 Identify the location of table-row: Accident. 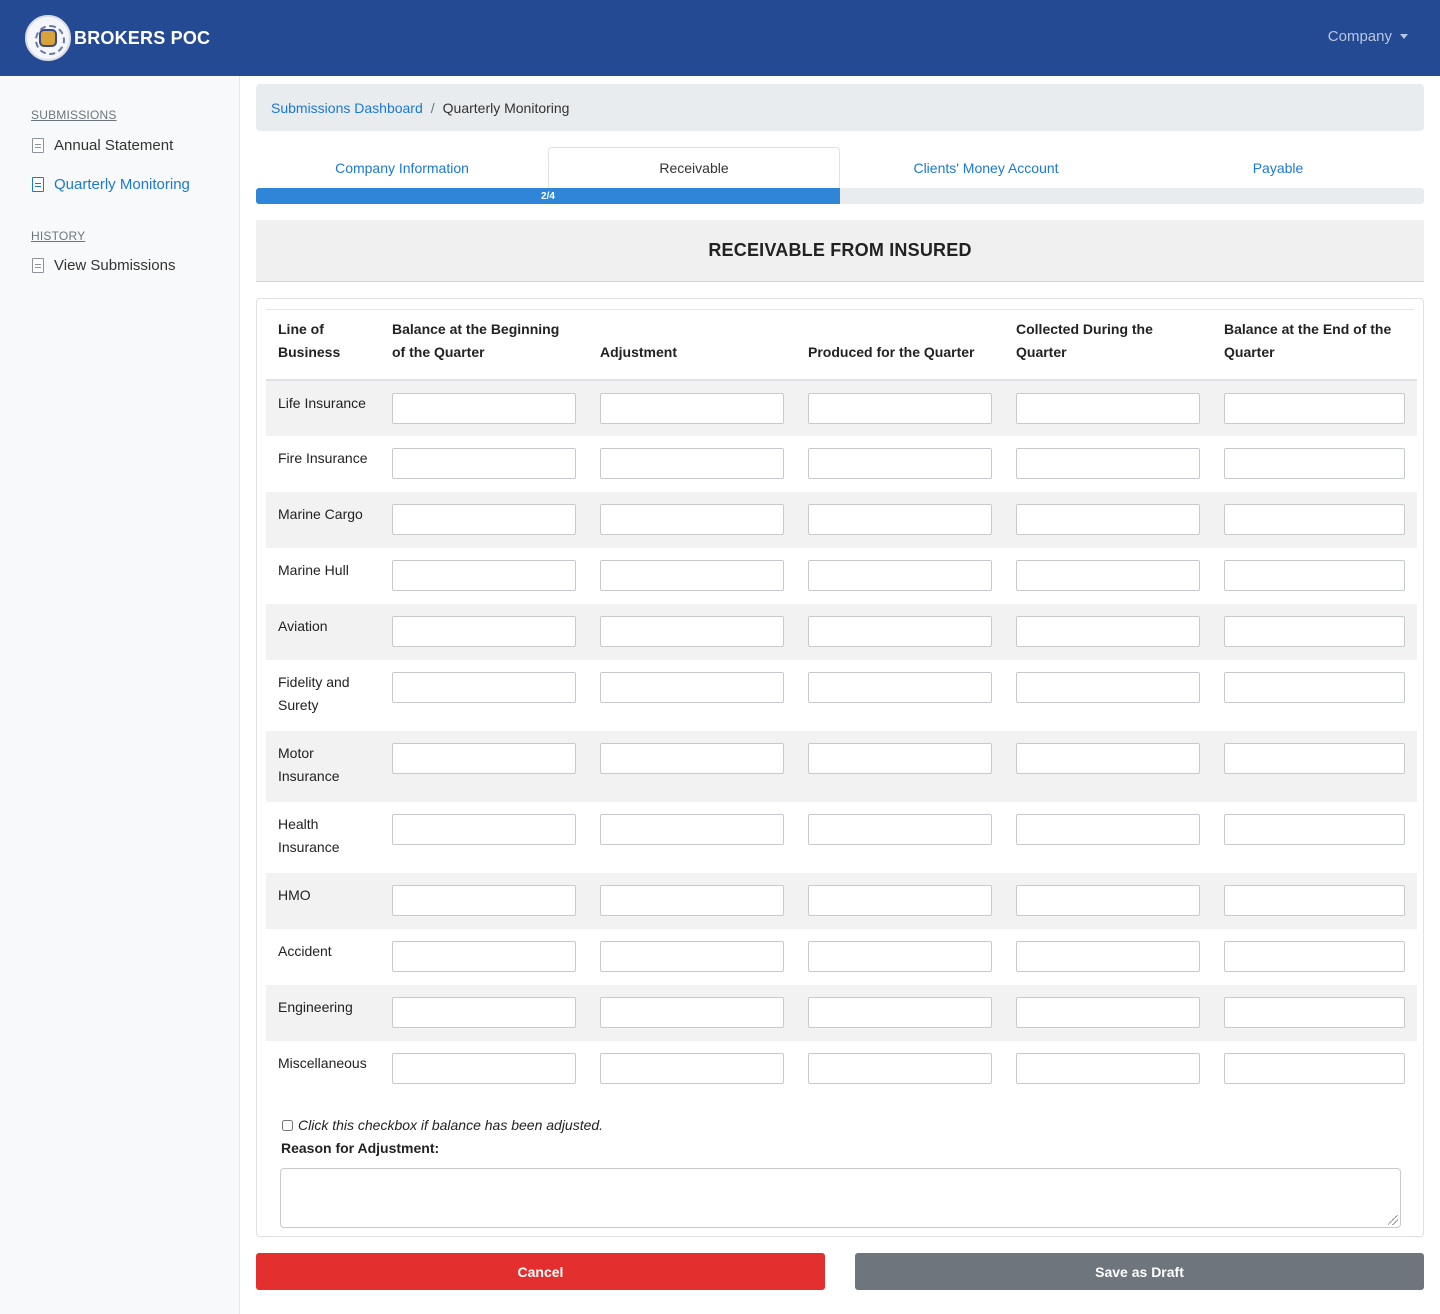
(841, 957).